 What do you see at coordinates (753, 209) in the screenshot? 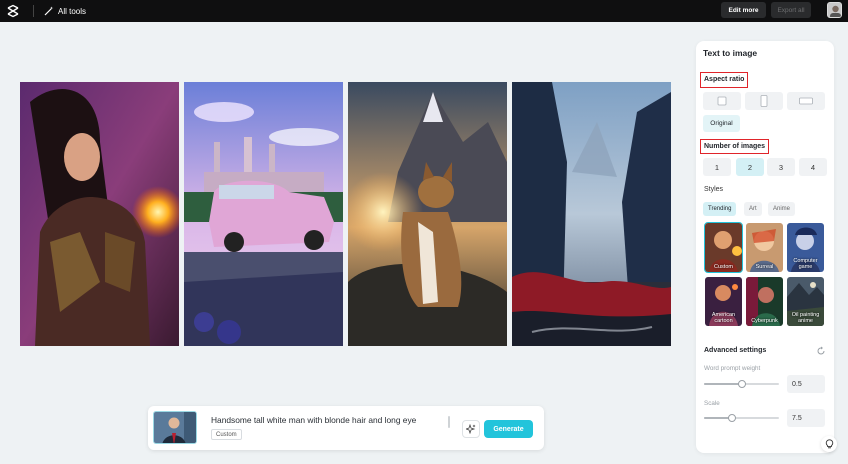
I see `tab-art: Art` at bounding box center [753, 209].